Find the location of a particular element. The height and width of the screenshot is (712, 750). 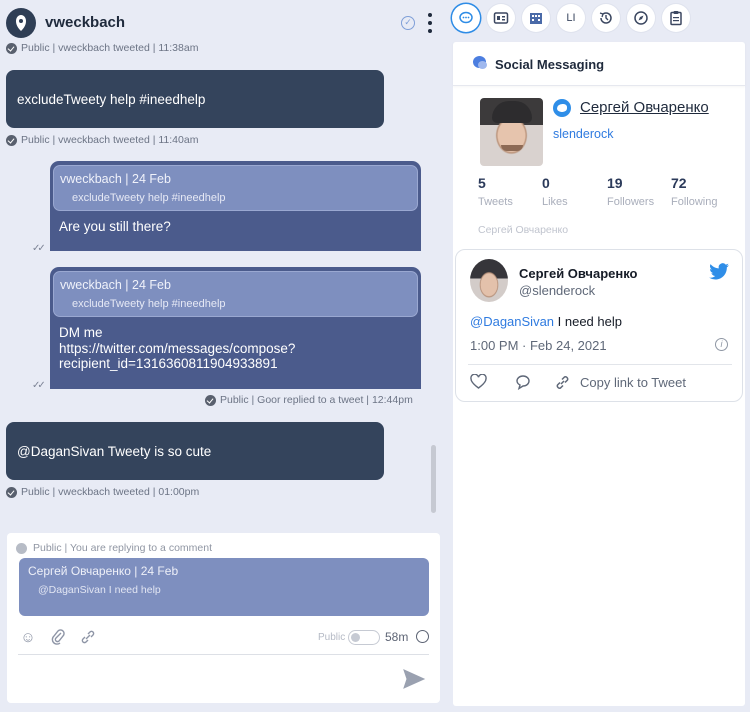

paperclip-icon is located at coordinates (58, 638).